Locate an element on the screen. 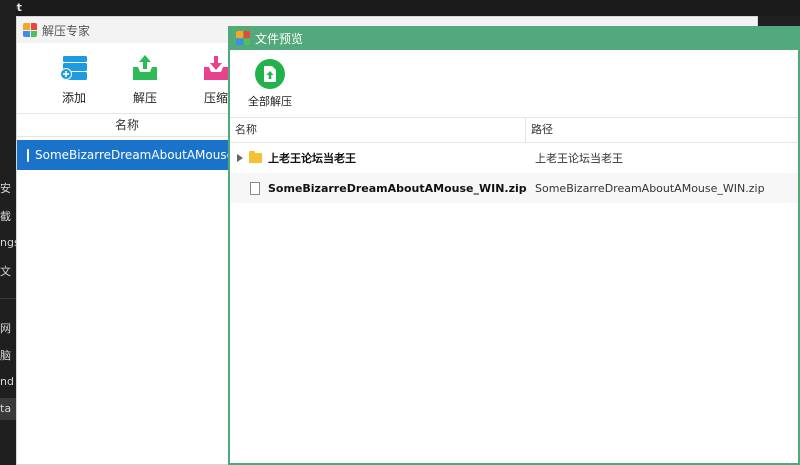  extract-button-label: 解压 is located at coordinates (144, 98).